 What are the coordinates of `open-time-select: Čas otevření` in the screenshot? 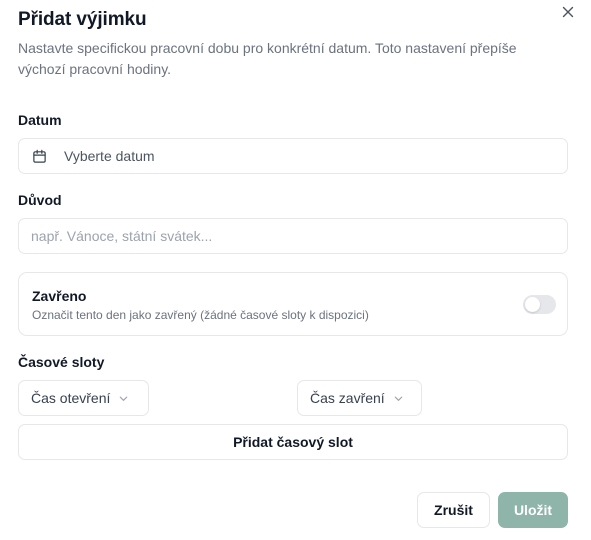 It's located at (83, 398).